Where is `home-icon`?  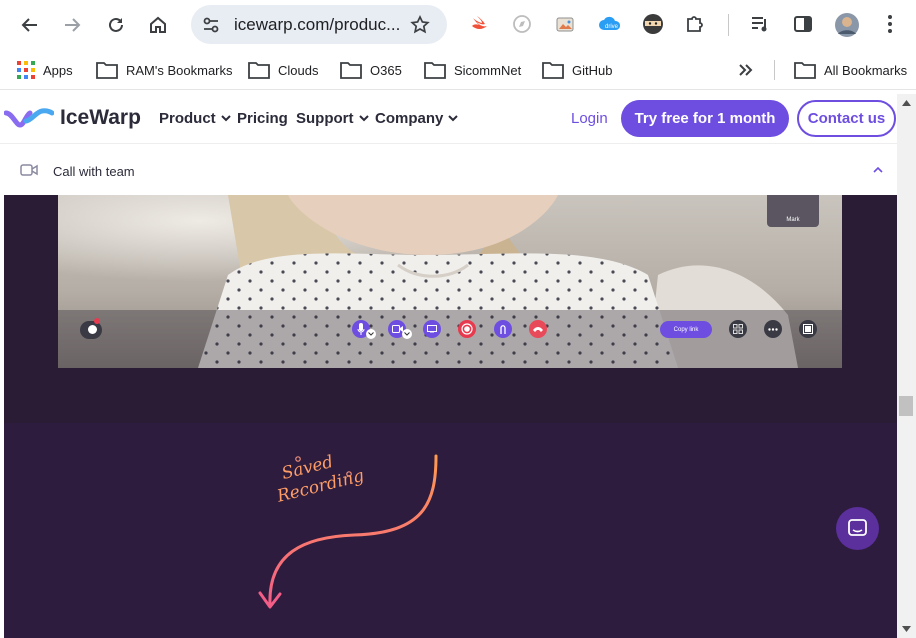
home-icon is located at coordinates (158, 24).